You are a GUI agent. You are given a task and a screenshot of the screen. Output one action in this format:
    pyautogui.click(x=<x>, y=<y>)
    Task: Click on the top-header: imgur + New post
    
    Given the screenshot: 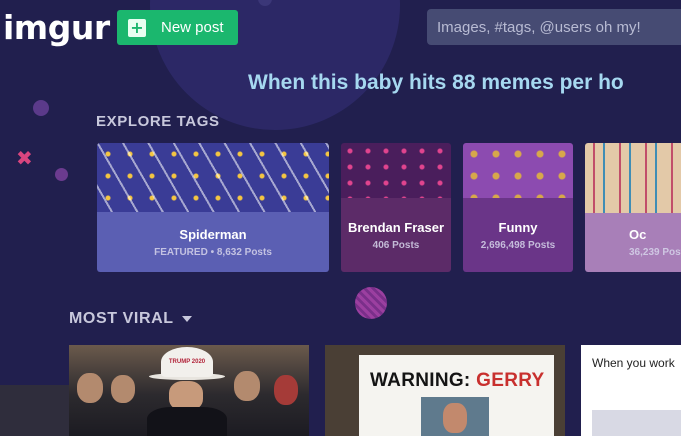 What is the action you would take?
    pyautogui.click(x=340, y=27)
    